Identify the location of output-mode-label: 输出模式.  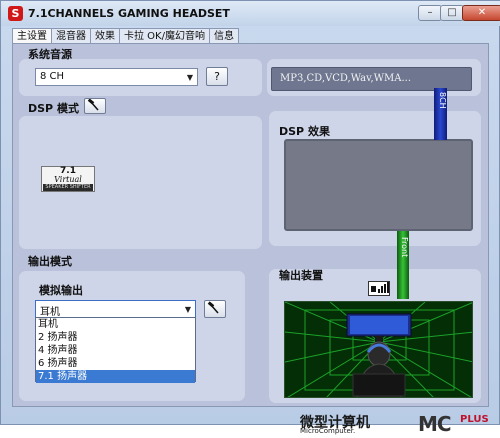
(50, 261).